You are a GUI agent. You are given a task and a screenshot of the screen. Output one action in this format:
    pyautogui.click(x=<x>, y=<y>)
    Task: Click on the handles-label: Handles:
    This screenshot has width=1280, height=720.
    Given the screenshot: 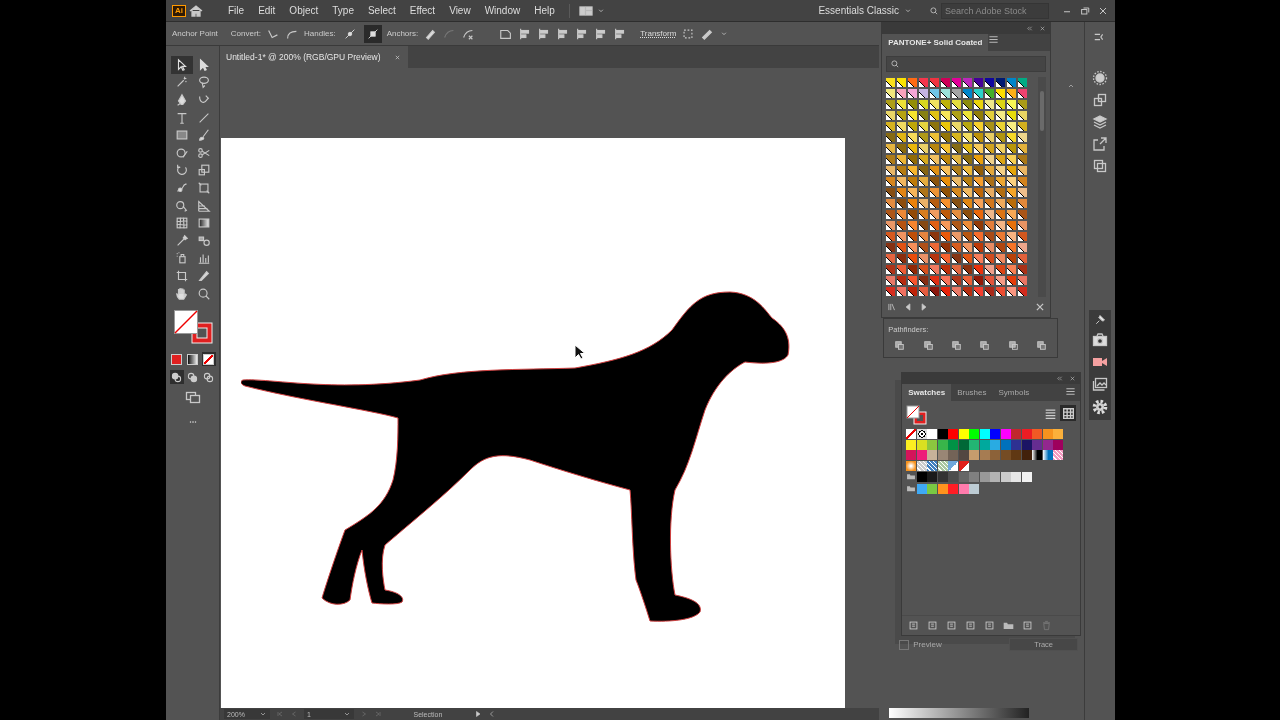 What is the action you would take?
    pyautogui.click(x=320, y=33)
    